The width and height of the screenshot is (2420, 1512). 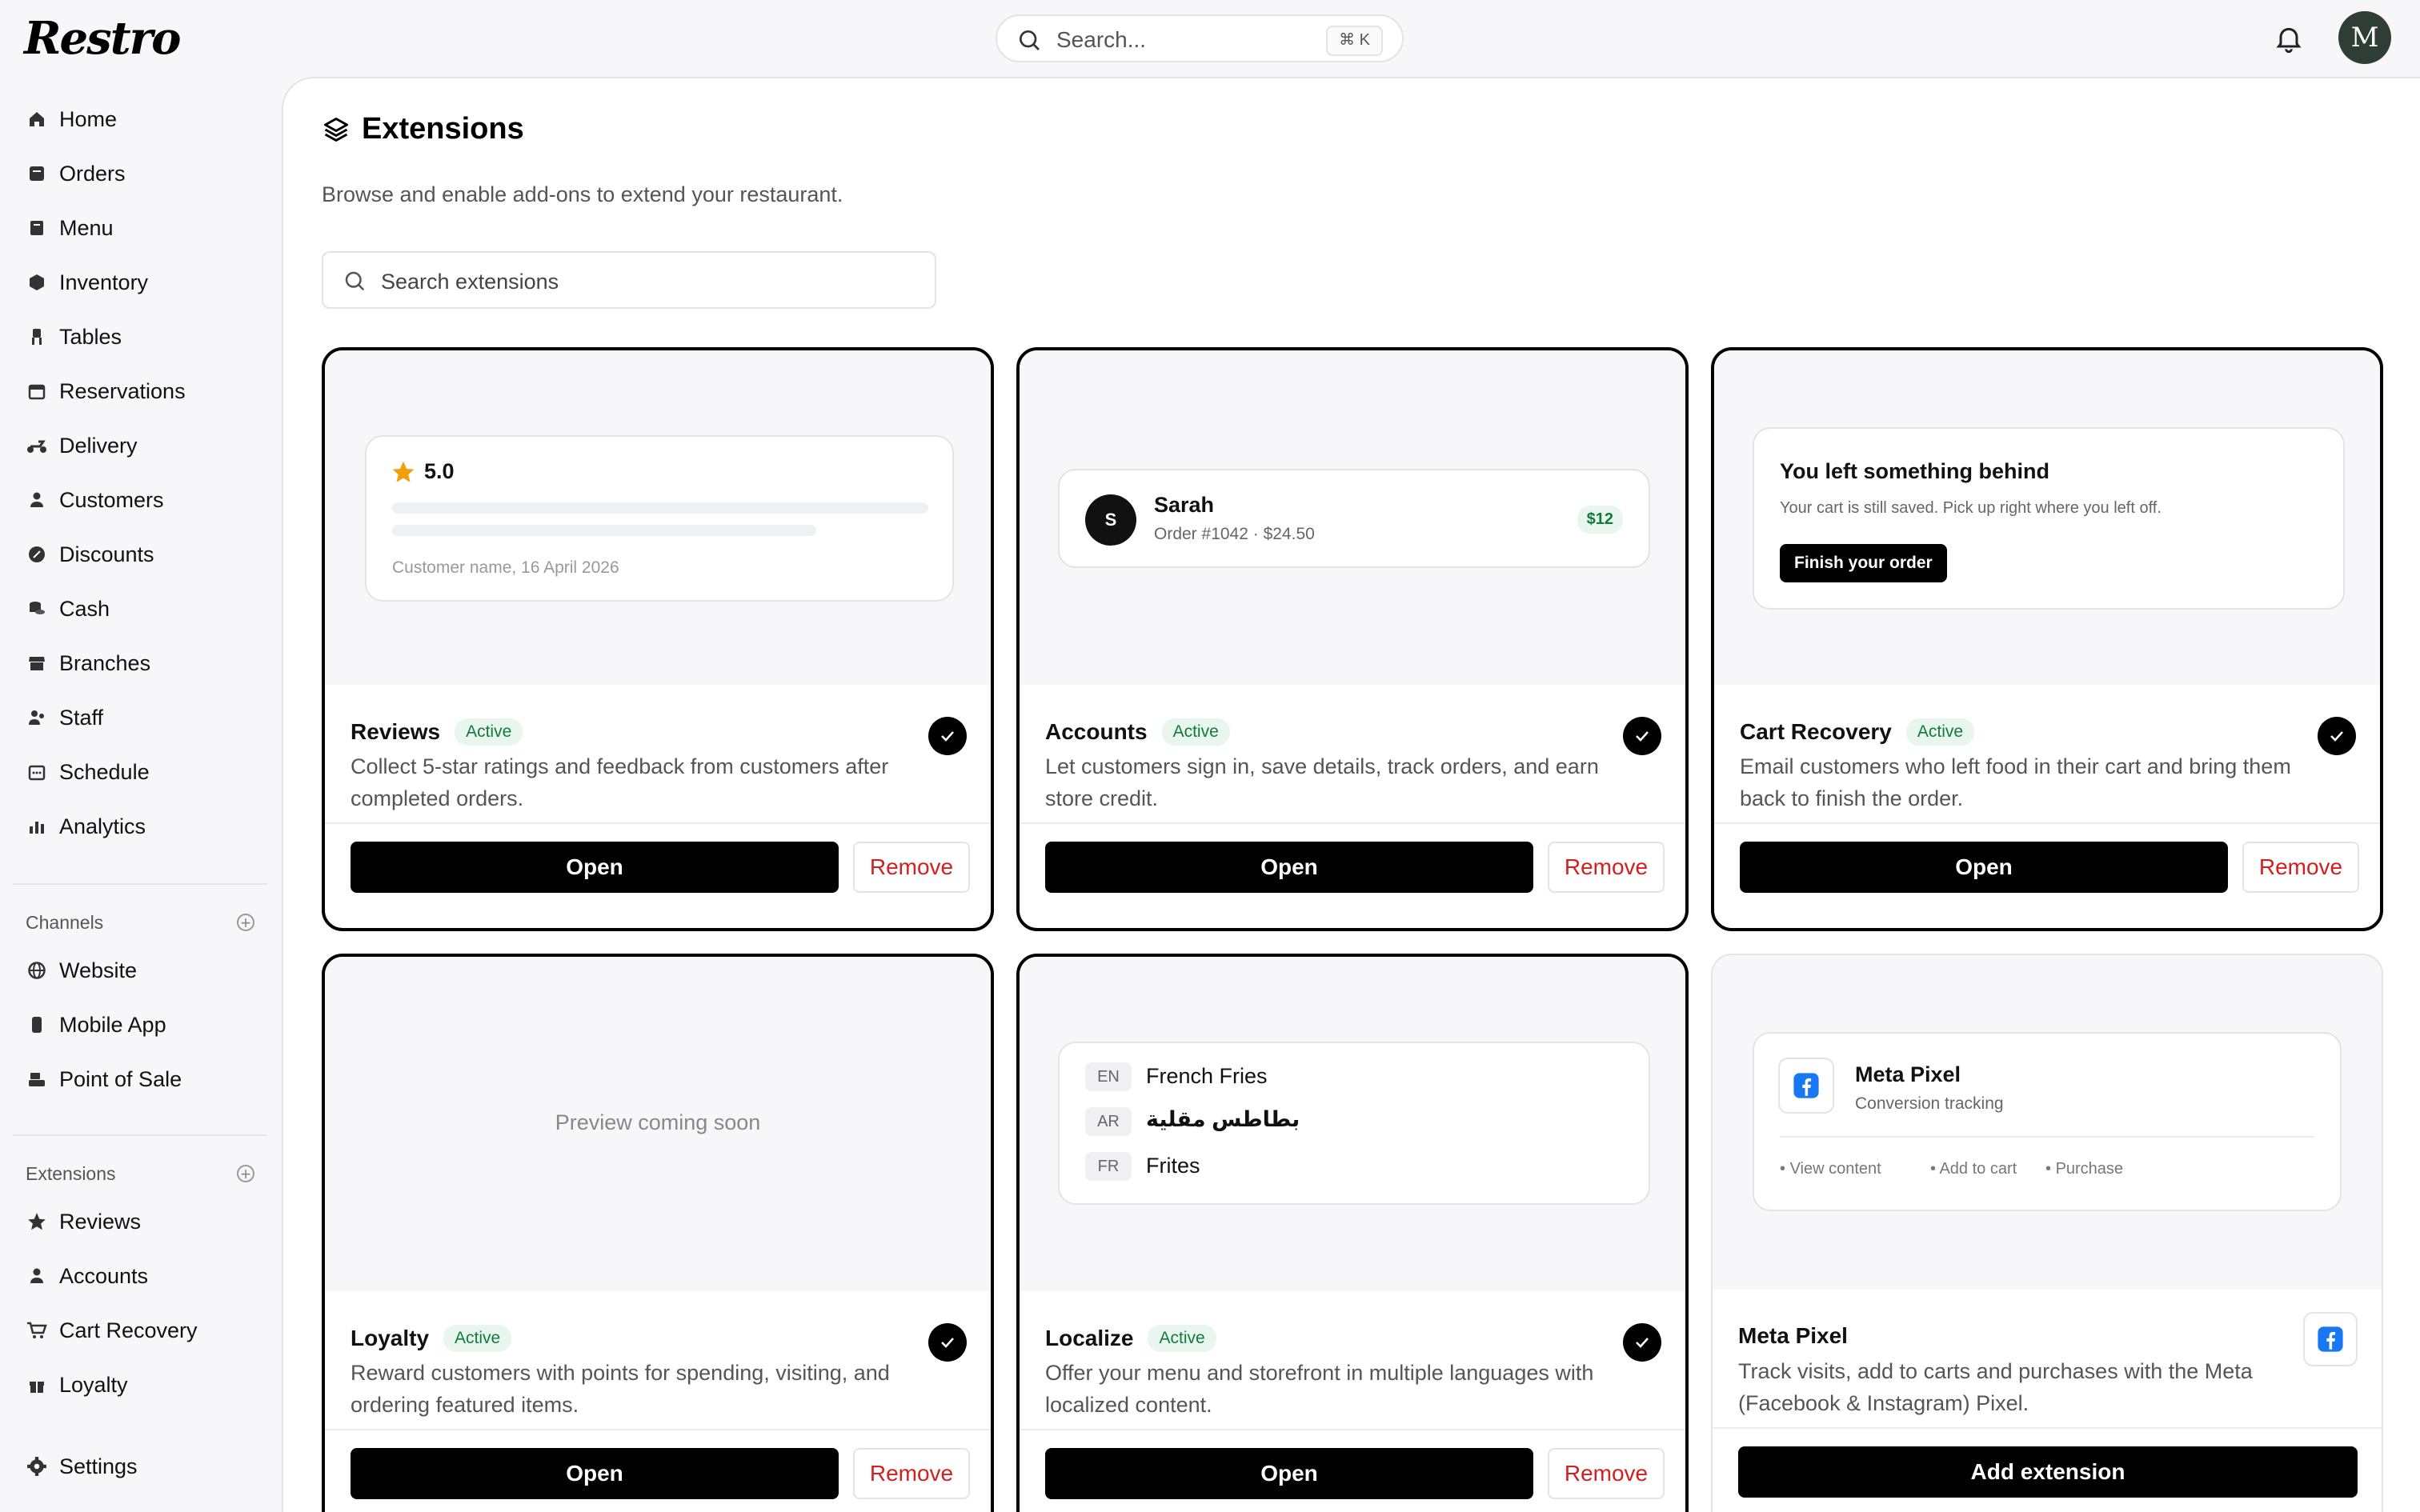 What do you see at coordinates (146, 1221) in the screenshot?
I see `sidebar-item-reviews: Reviews` at bounding box center [146, 1221].